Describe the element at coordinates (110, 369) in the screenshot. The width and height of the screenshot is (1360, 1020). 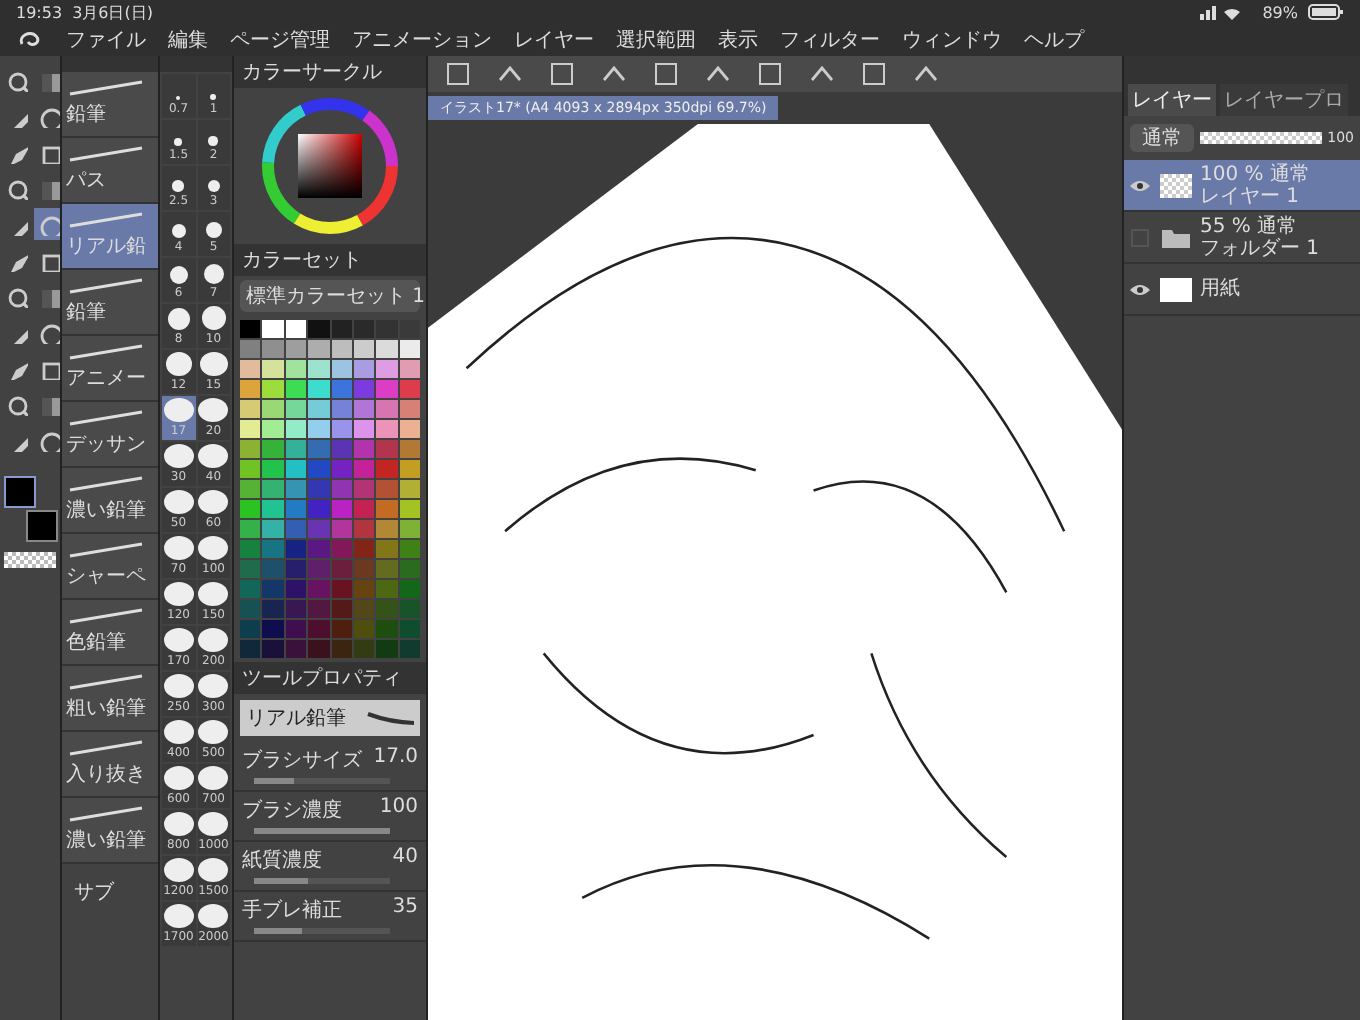
I see `subtool-item: アニメー` at that location.